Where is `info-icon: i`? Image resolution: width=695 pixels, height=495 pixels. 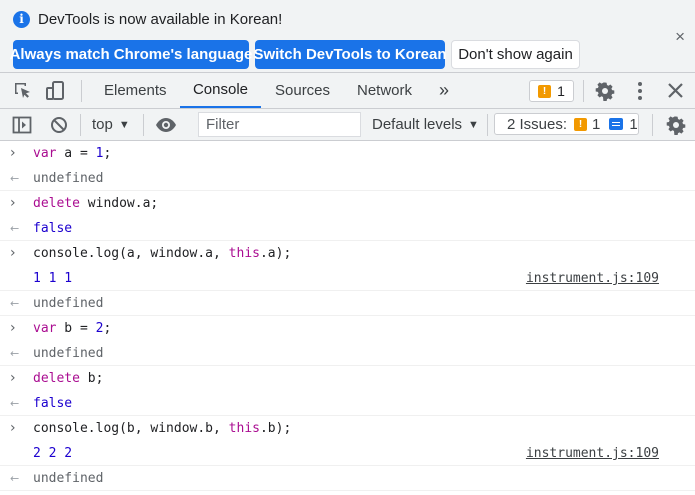 info-icon: i is located at coordinates (21, 19).